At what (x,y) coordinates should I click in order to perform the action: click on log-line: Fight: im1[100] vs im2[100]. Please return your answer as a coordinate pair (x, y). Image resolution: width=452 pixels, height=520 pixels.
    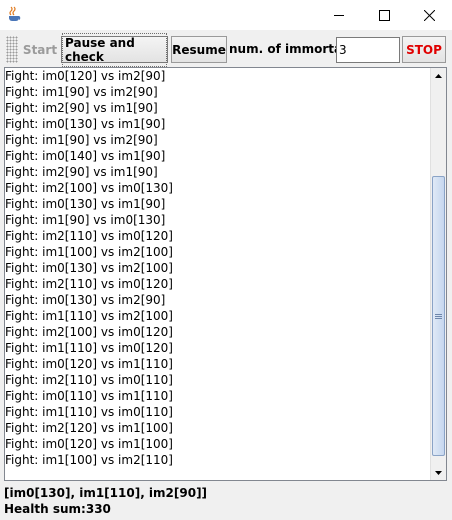
    Looking at the image, I should click on (89, 252).